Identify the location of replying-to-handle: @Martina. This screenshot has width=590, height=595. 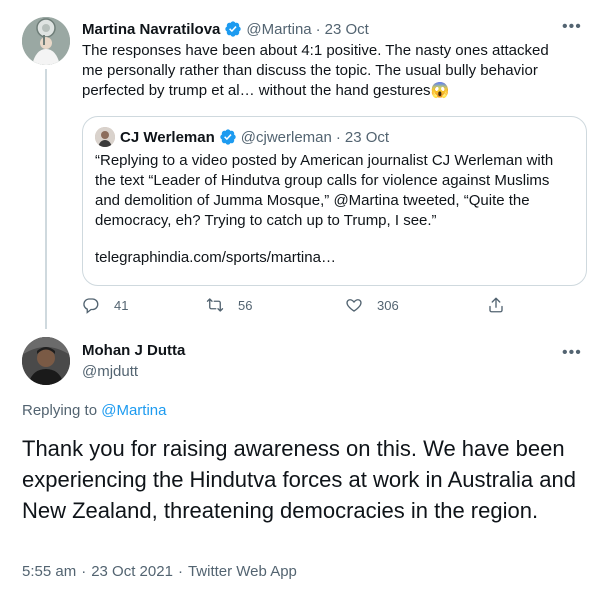
(133, 410).